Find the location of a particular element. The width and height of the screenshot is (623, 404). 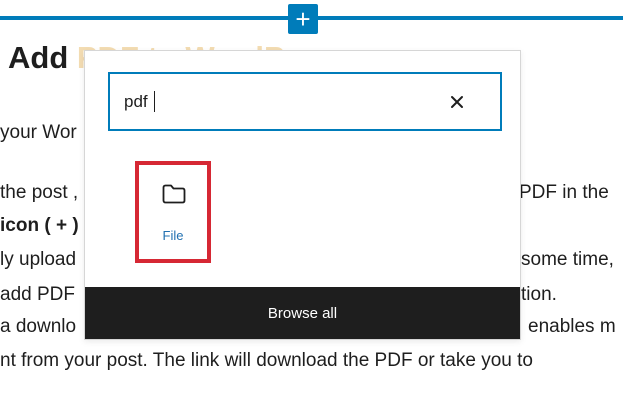

text-cursor is located at coordinates (154, 101).